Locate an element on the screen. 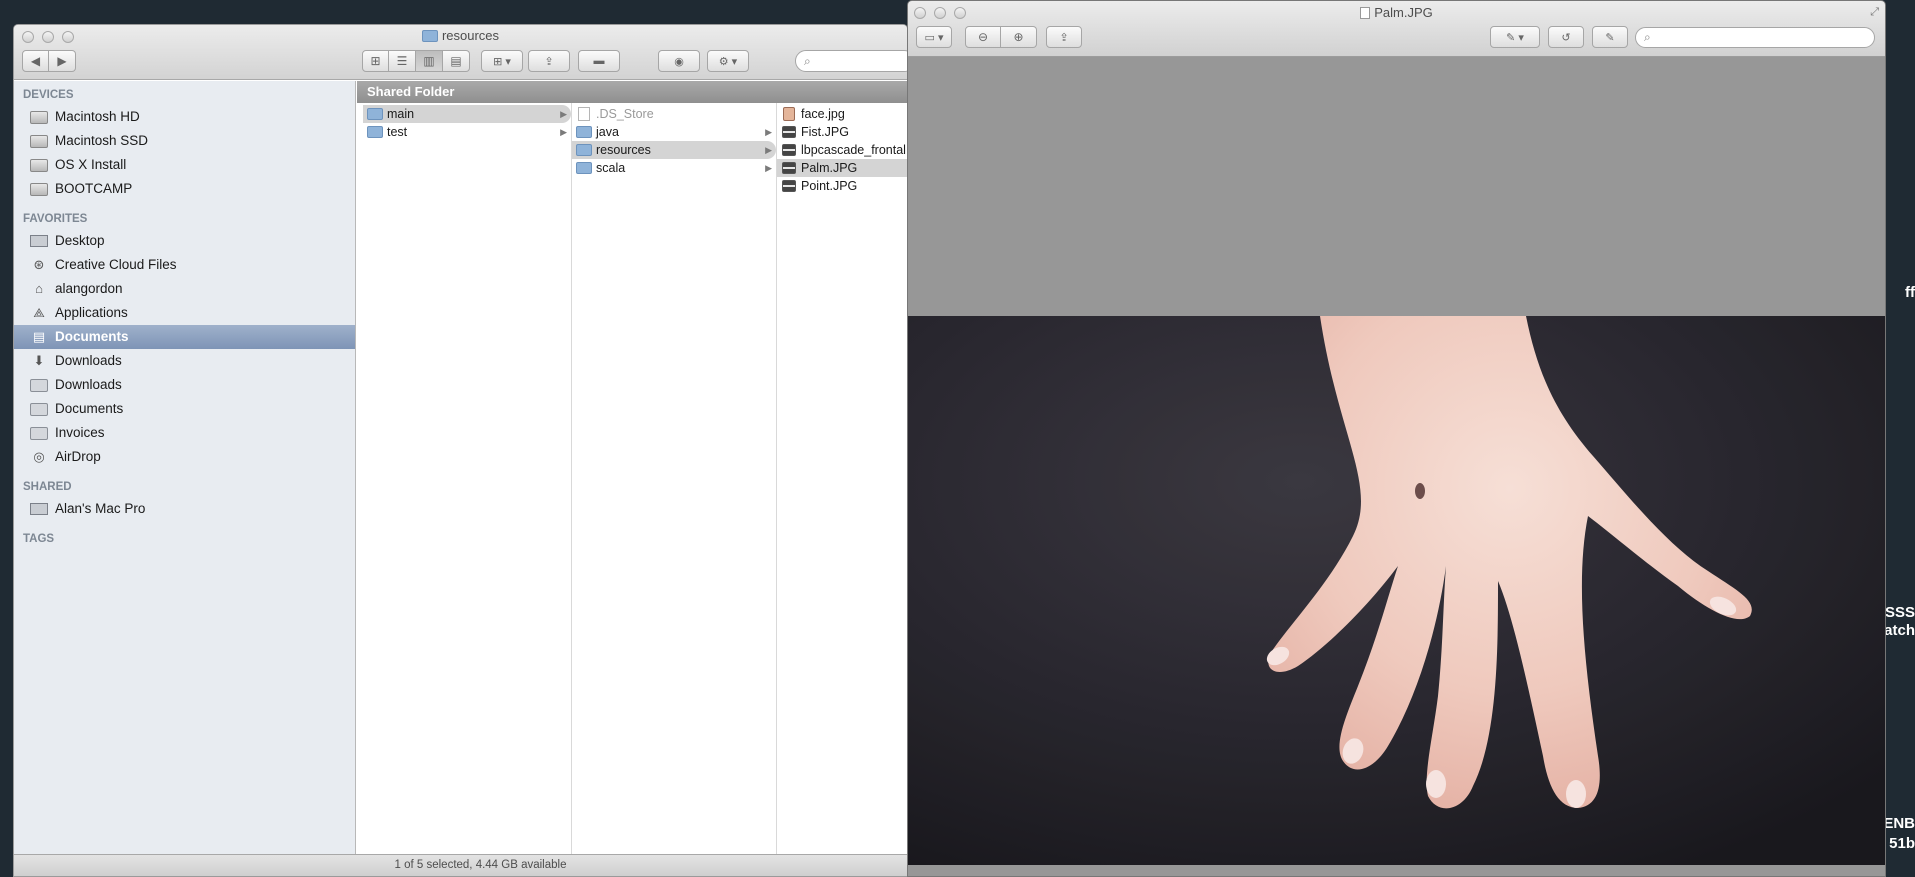  sidebar-item-documents: ▤ Documents is located at coordinates (184, 337).